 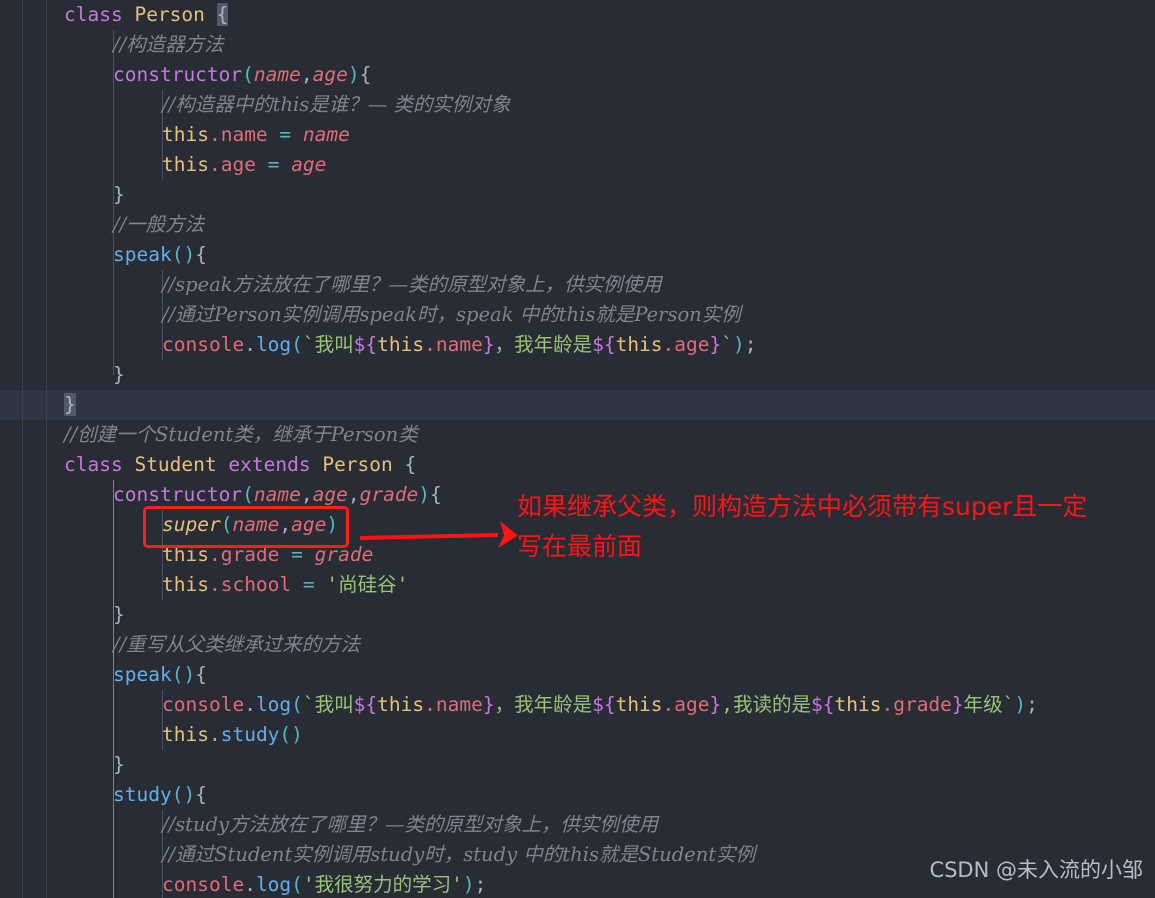 What do you see at coordinates (191, 524) in the screenshot?
I see `code-token: super` at bounding box center [191, 524].